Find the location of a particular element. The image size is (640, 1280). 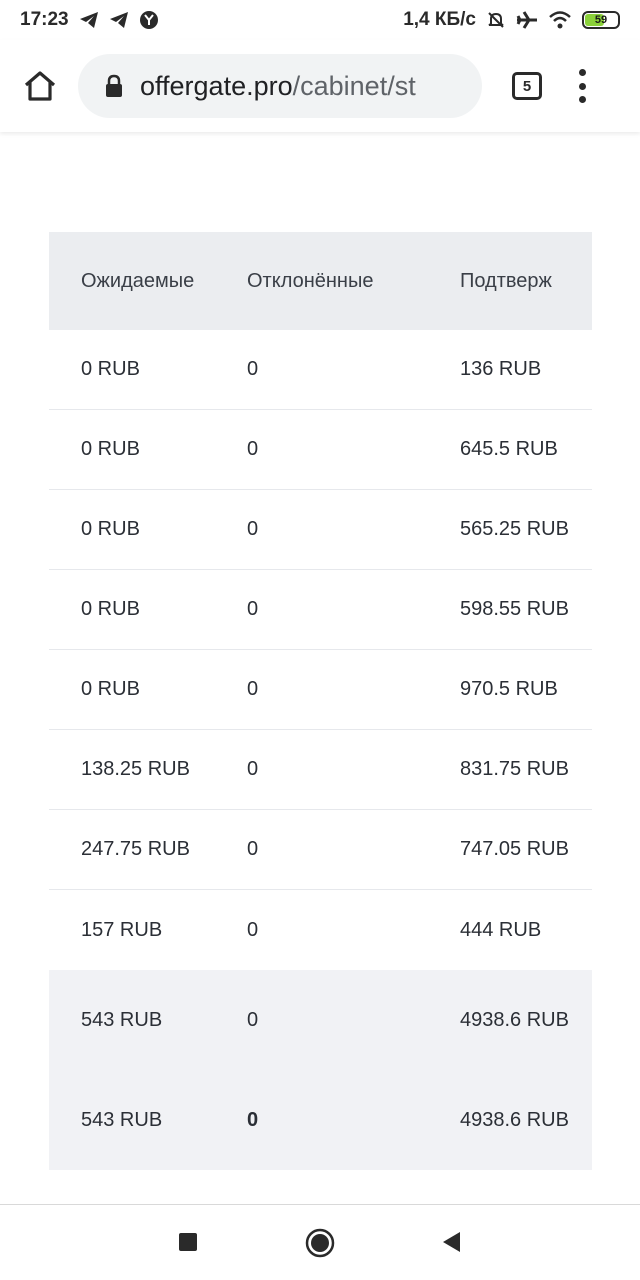

home-nav-button is located at coordinates (320, 1243).